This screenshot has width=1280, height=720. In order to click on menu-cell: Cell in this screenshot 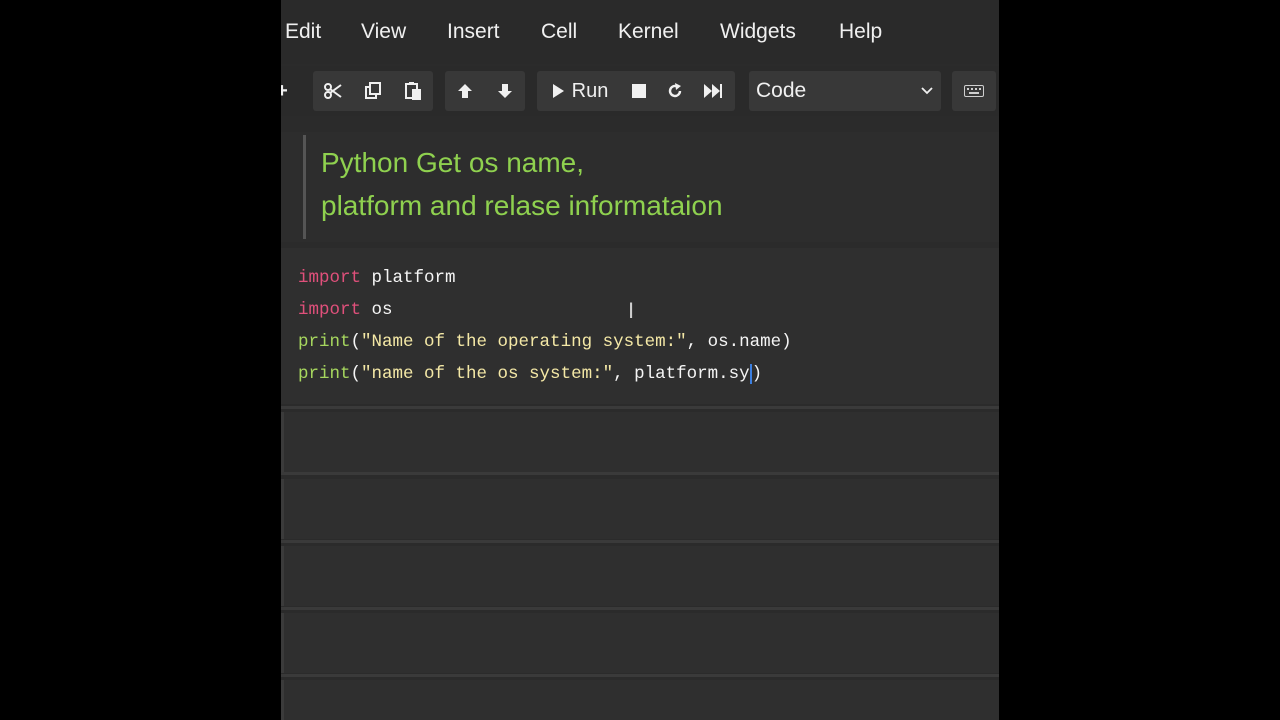, I will do `click(559, 32)`.